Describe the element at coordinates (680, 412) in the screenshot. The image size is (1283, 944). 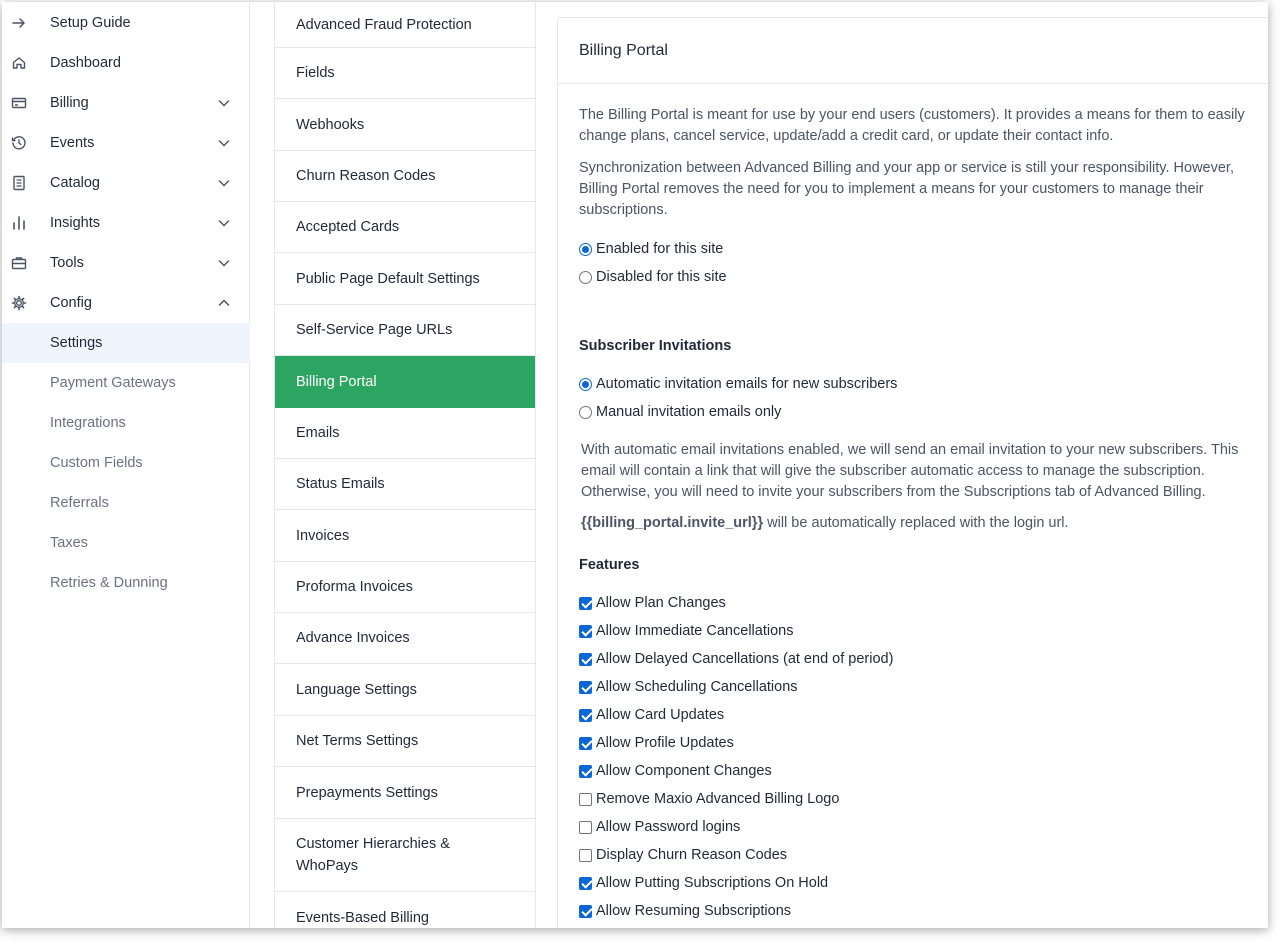
I see `radio-manual-invitations: Manual invitation emails only` at that location.